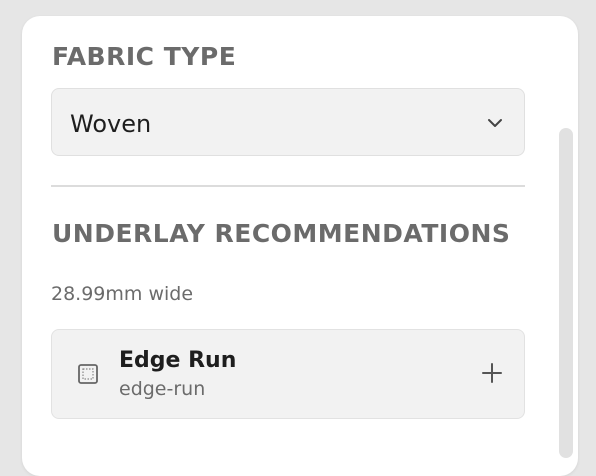 This screenshot has height=476, width=596. I want to click on width-label: 28.99mm wide, so click(122, 294).